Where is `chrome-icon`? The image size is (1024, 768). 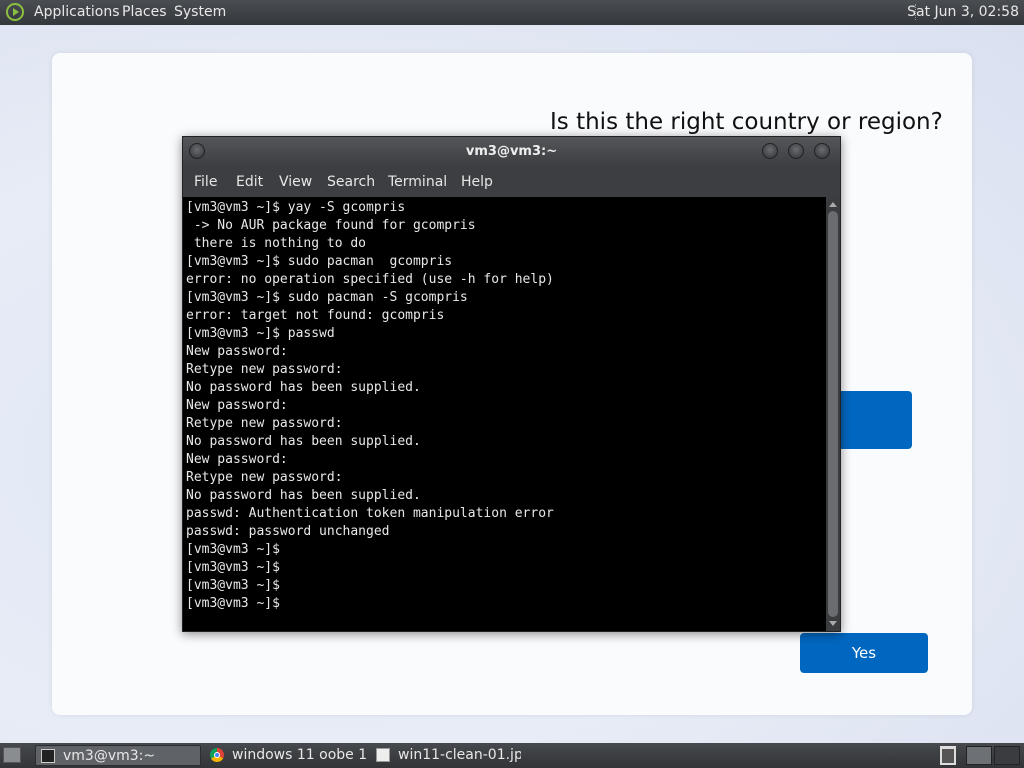 chrome-icon is located at coordinates (217, 755).